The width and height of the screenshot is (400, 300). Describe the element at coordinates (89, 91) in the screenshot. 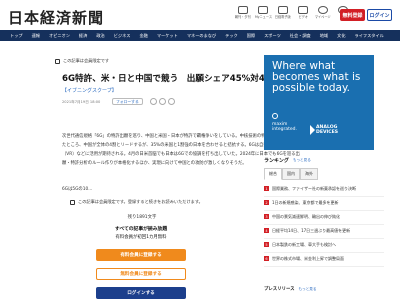

I see `article-subtitle: 【イブニングスクープ】` at that location.